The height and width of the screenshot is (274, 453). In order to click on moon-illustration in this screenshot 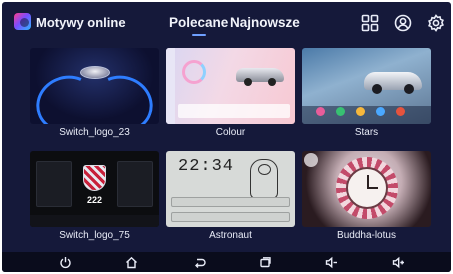, I will do `click(311, 160)`.